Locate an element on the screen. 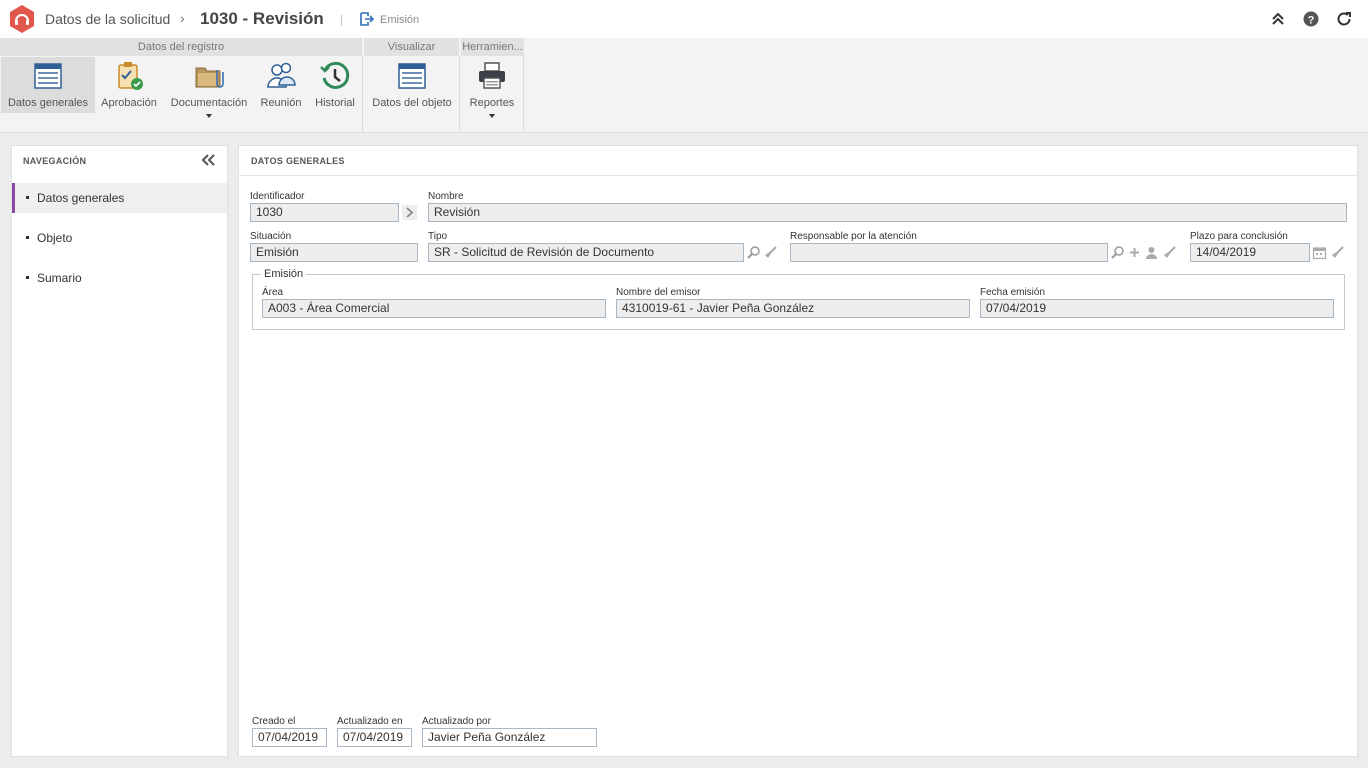  reunion-button: Reunión is located at coordinates (281, 85).